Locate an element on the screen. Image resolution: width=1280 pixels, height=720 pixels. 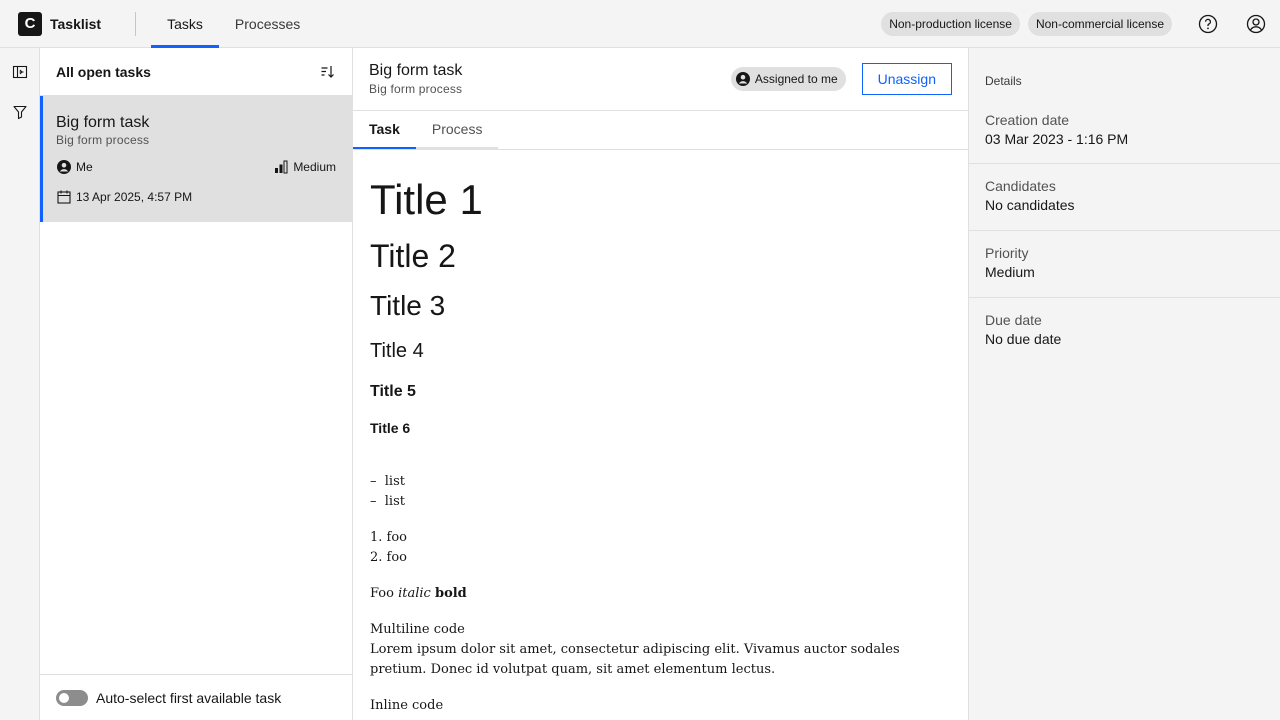
main-nav: Tasks Processes is located at coordinates (233, 24).